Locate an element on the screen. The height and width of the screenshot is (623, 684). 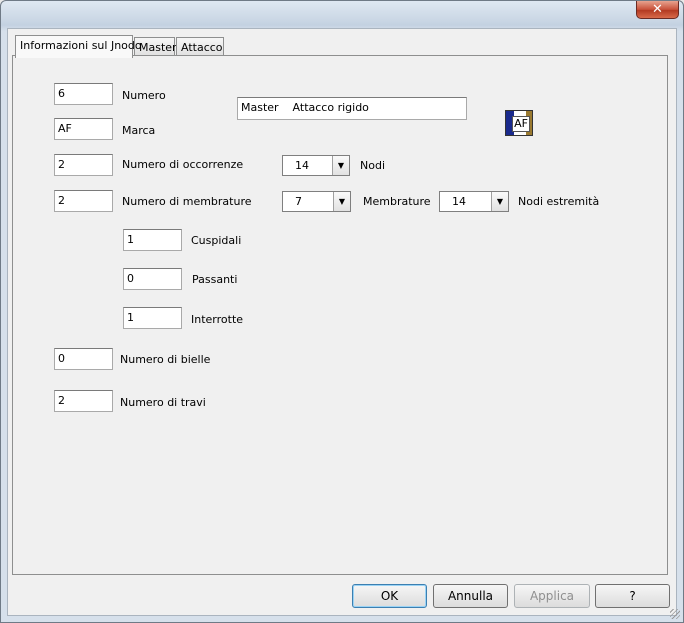
close-icon: ✕ is located at coordinates (657, 9).